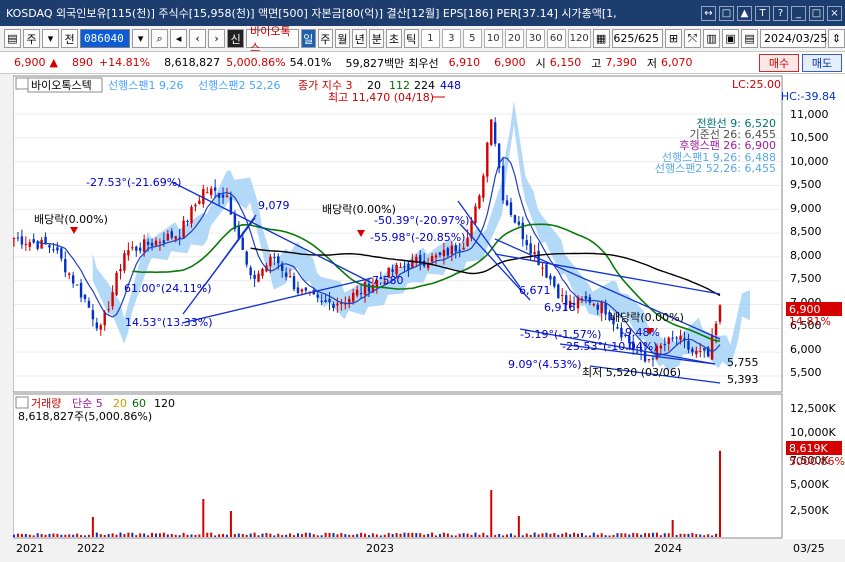 This screenshot has height=562, width=845. I want to click on search-icon: ⌕, so click(160, 38).